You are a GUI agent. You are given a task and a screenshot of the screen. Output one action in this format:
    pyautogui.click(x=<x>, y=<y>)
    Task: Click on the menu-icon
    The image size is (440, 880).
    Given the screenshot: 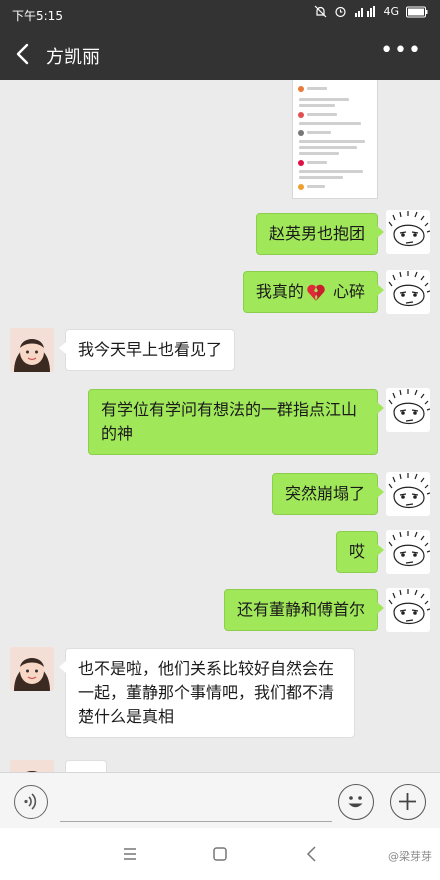 What is the action you would take?
    pyautogui.click(x=130, y=854)
    